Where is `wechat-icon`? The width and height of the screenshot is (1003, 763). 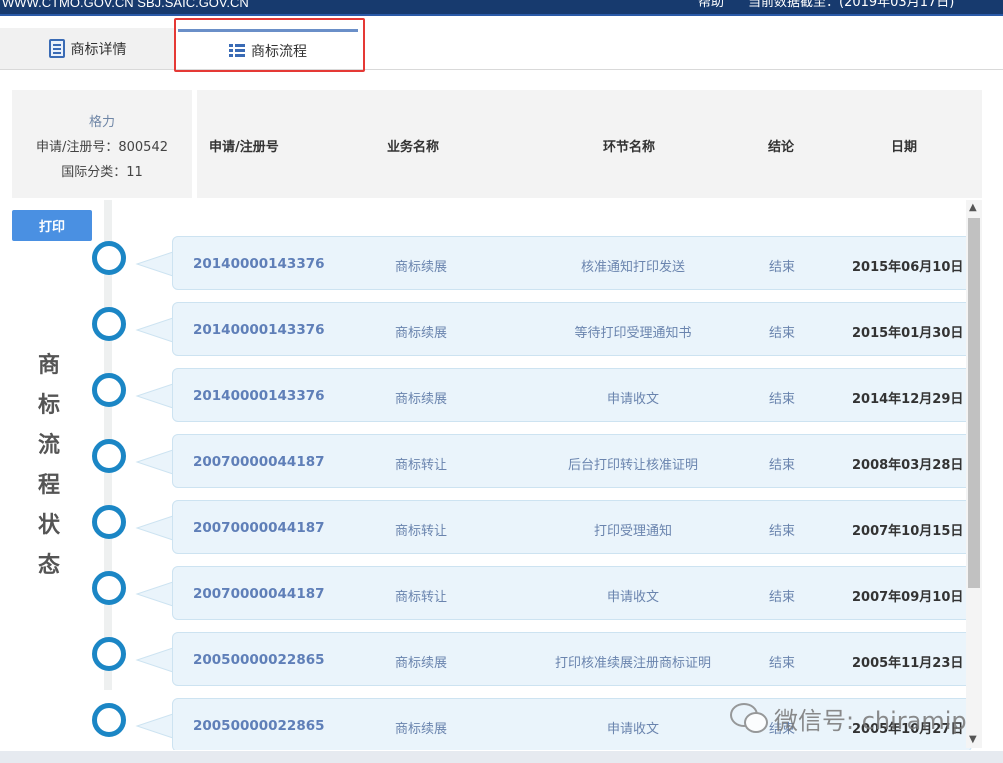 wechat-icon is located at coordinates (749, 718).